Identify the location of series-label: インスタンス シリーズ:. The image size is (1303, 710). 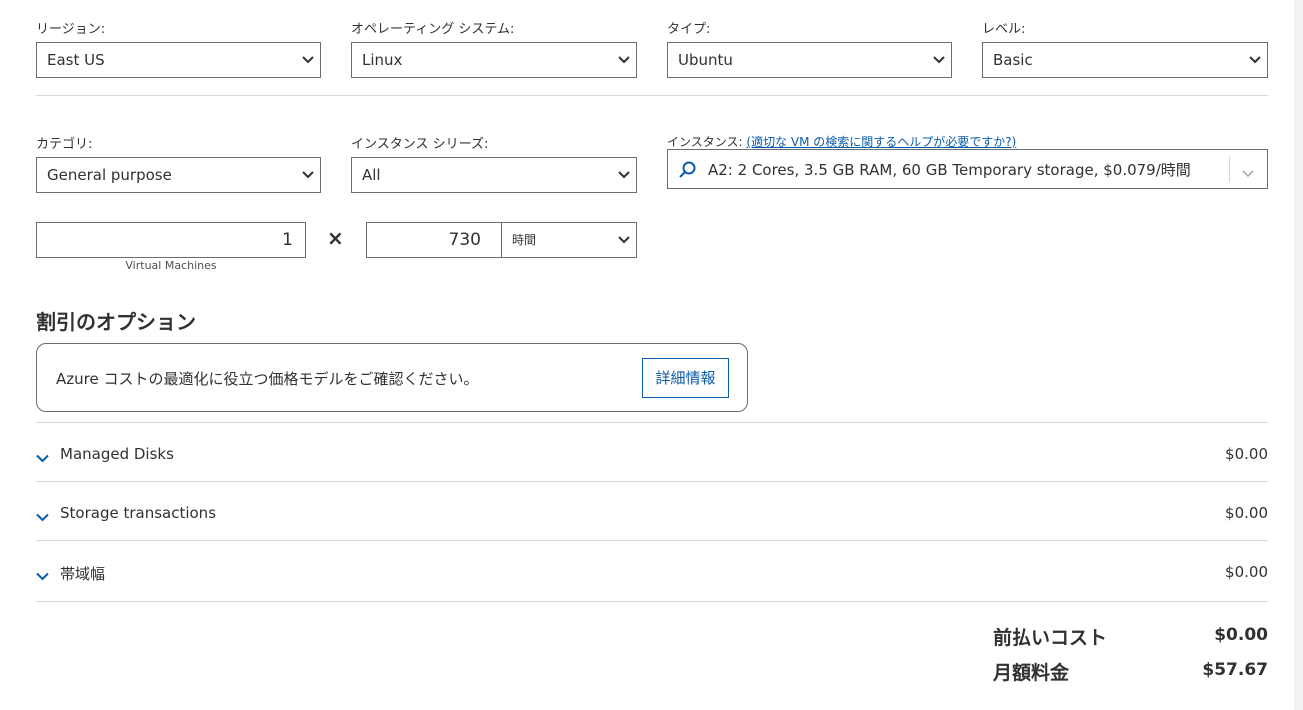
(420, 144).